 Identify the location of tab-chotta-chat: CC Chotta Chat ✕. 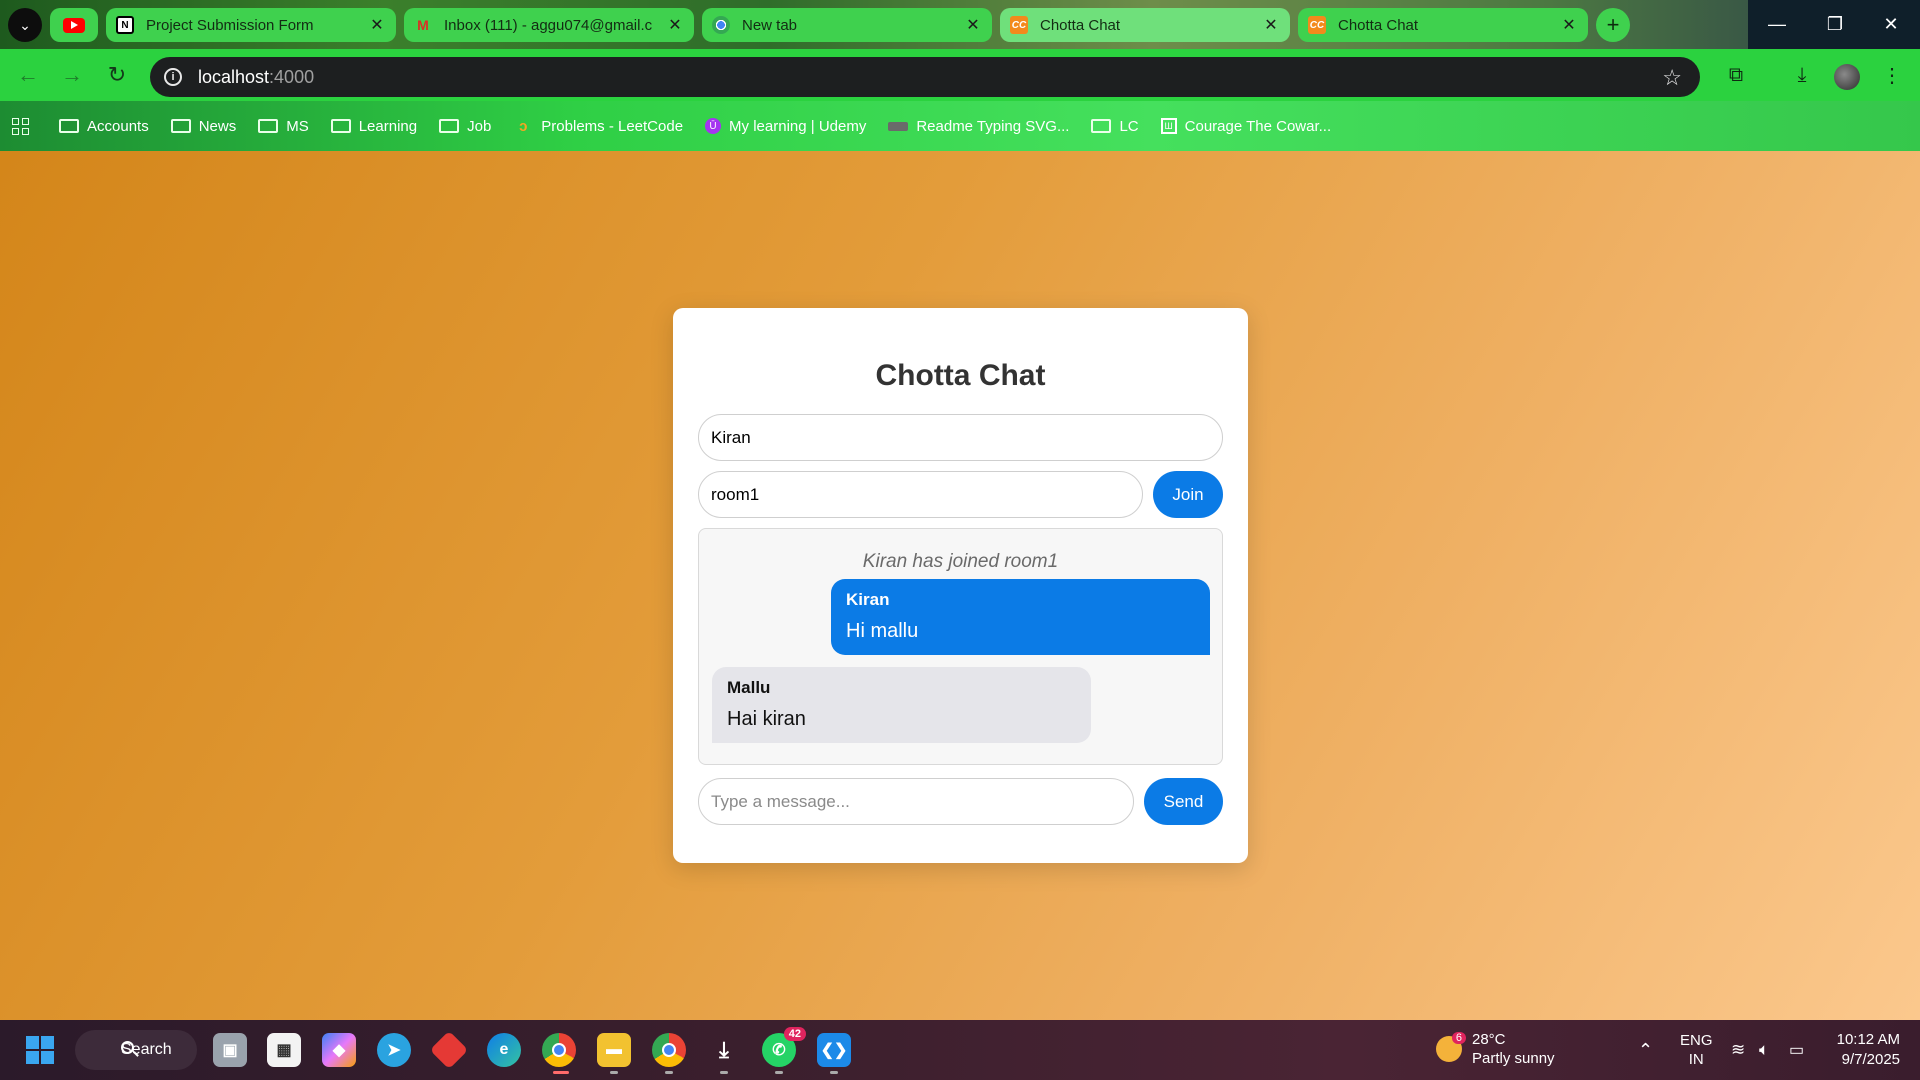
(1443, 25).